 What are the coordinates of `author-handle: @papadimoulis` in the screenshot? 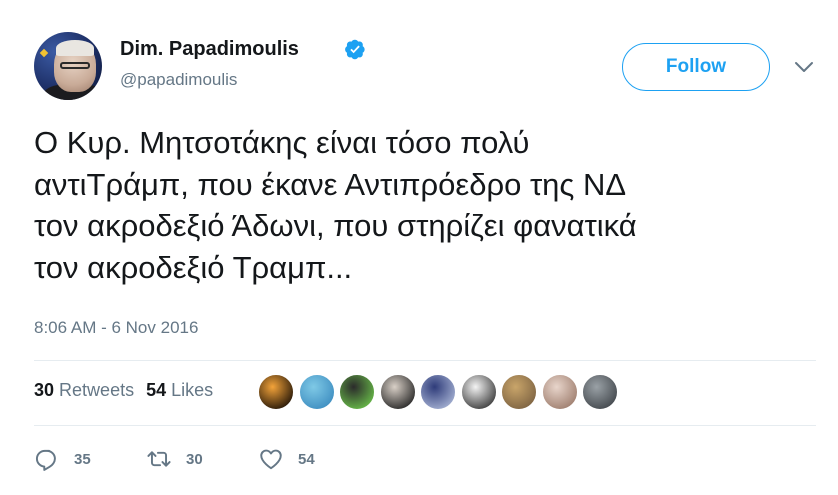 It's located at (178, 80).